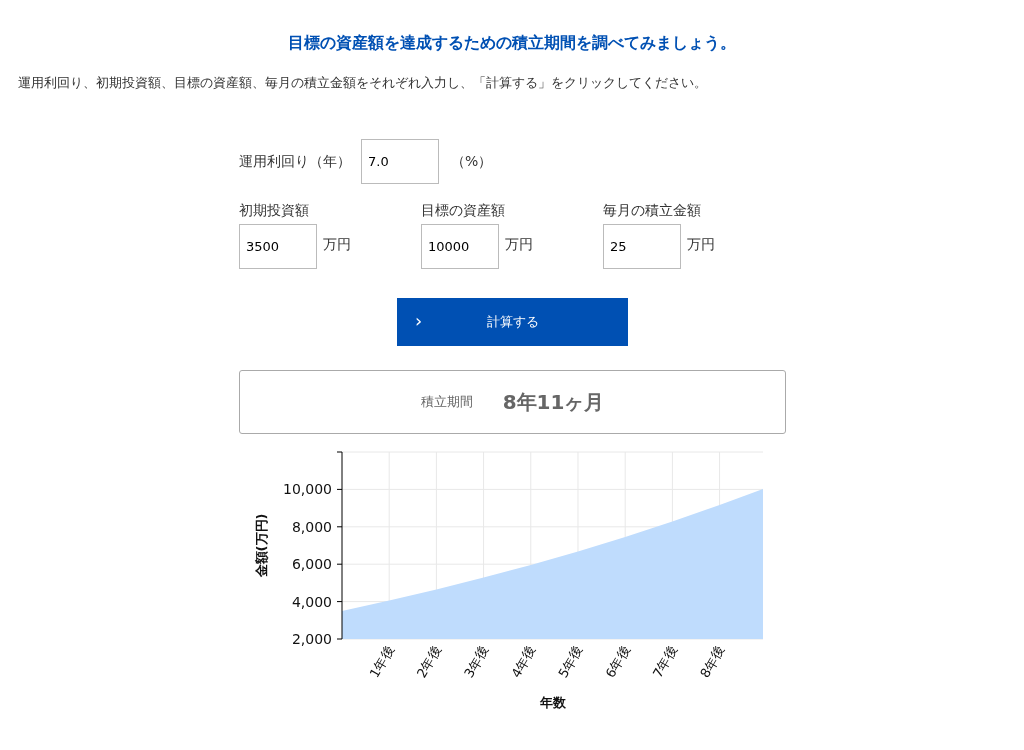 The image size is (1024, 750). What do you see at coordinates (419, 320) in the screenshot?
I see `chevron-icon: ›` at bounding box center [419, 320].